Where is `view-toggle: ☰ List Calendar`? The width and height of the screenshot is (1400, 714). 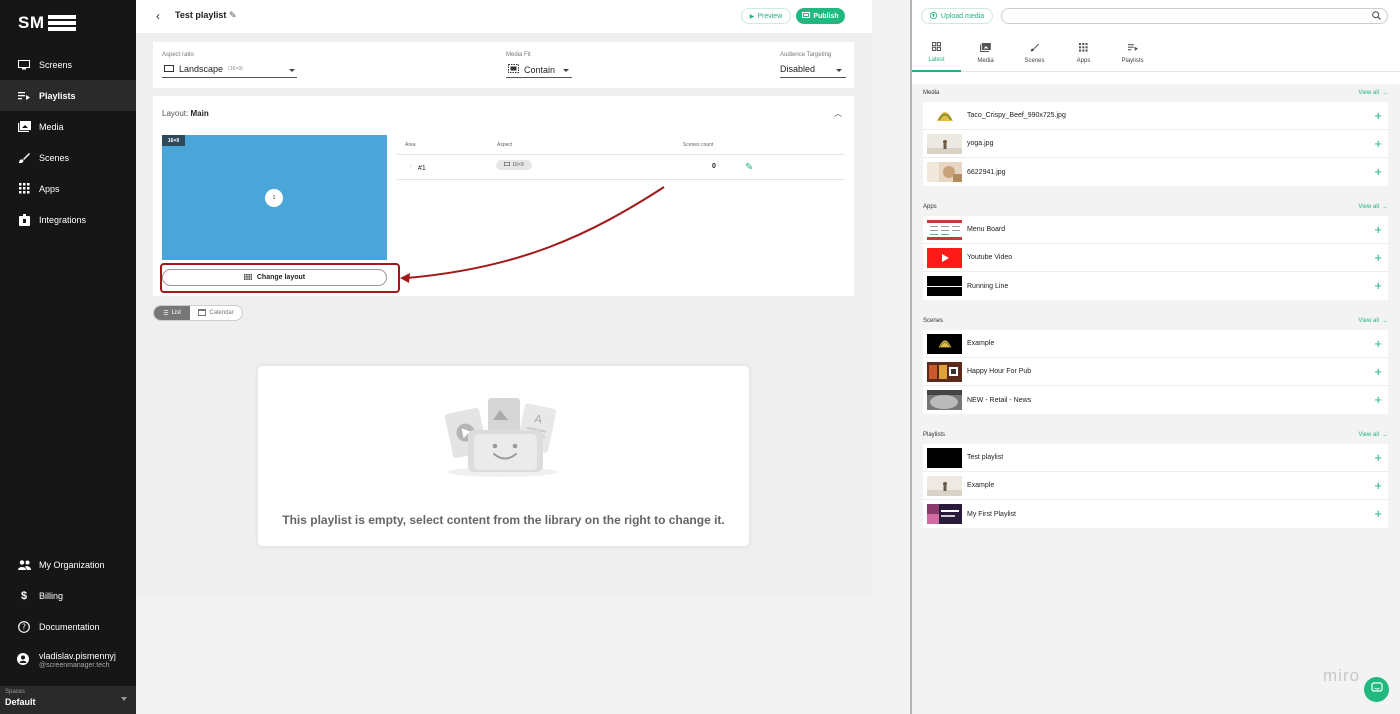 view-toggle: ☰ List Calendar is located at coordinates (198, 313).